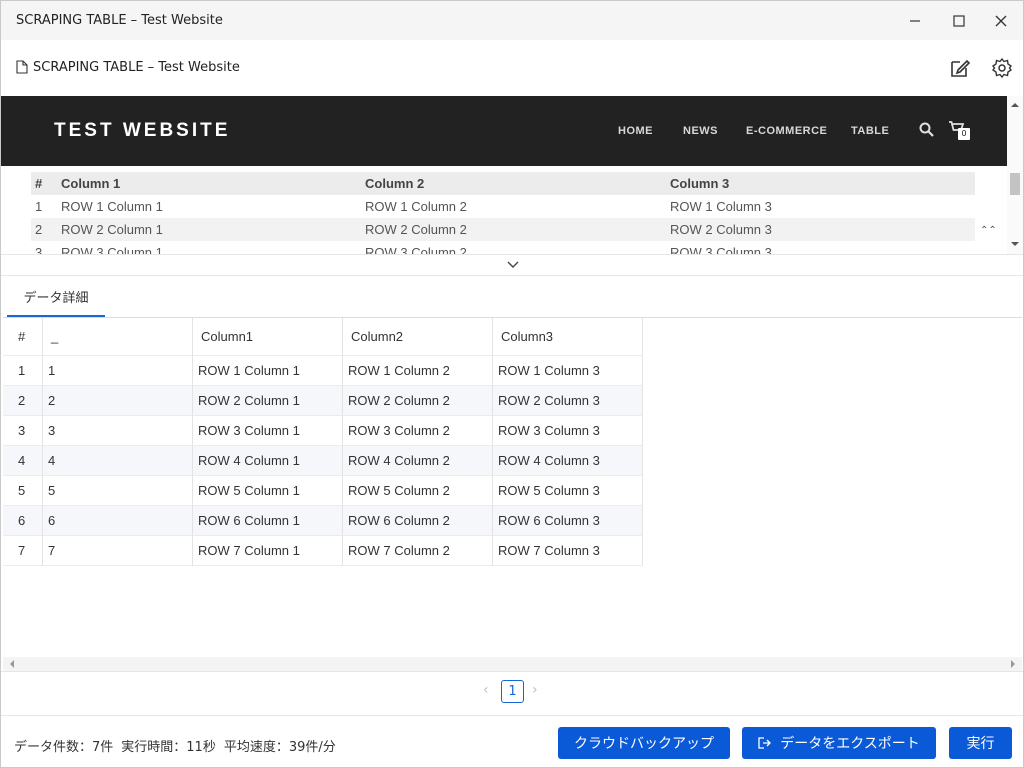  Describe the element at coordinates (418, 491) in the screenshot. I see `grid-cell: ROW 5 Column 2` at that location.